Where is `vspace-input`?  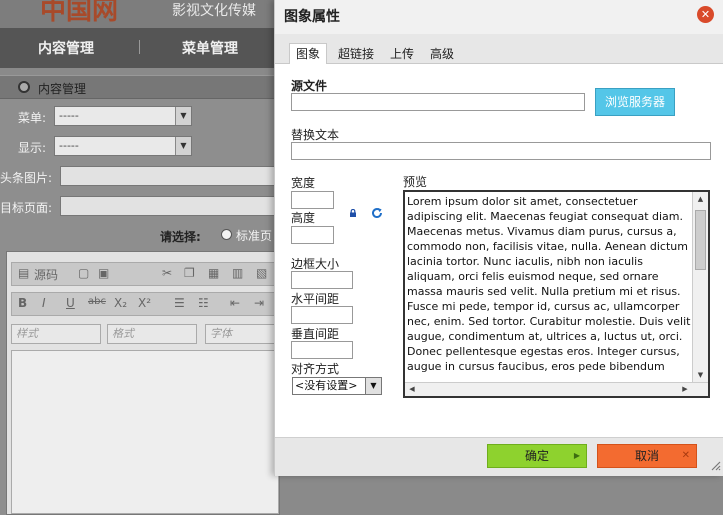 vspace-input is located at coordinates (322, 350).